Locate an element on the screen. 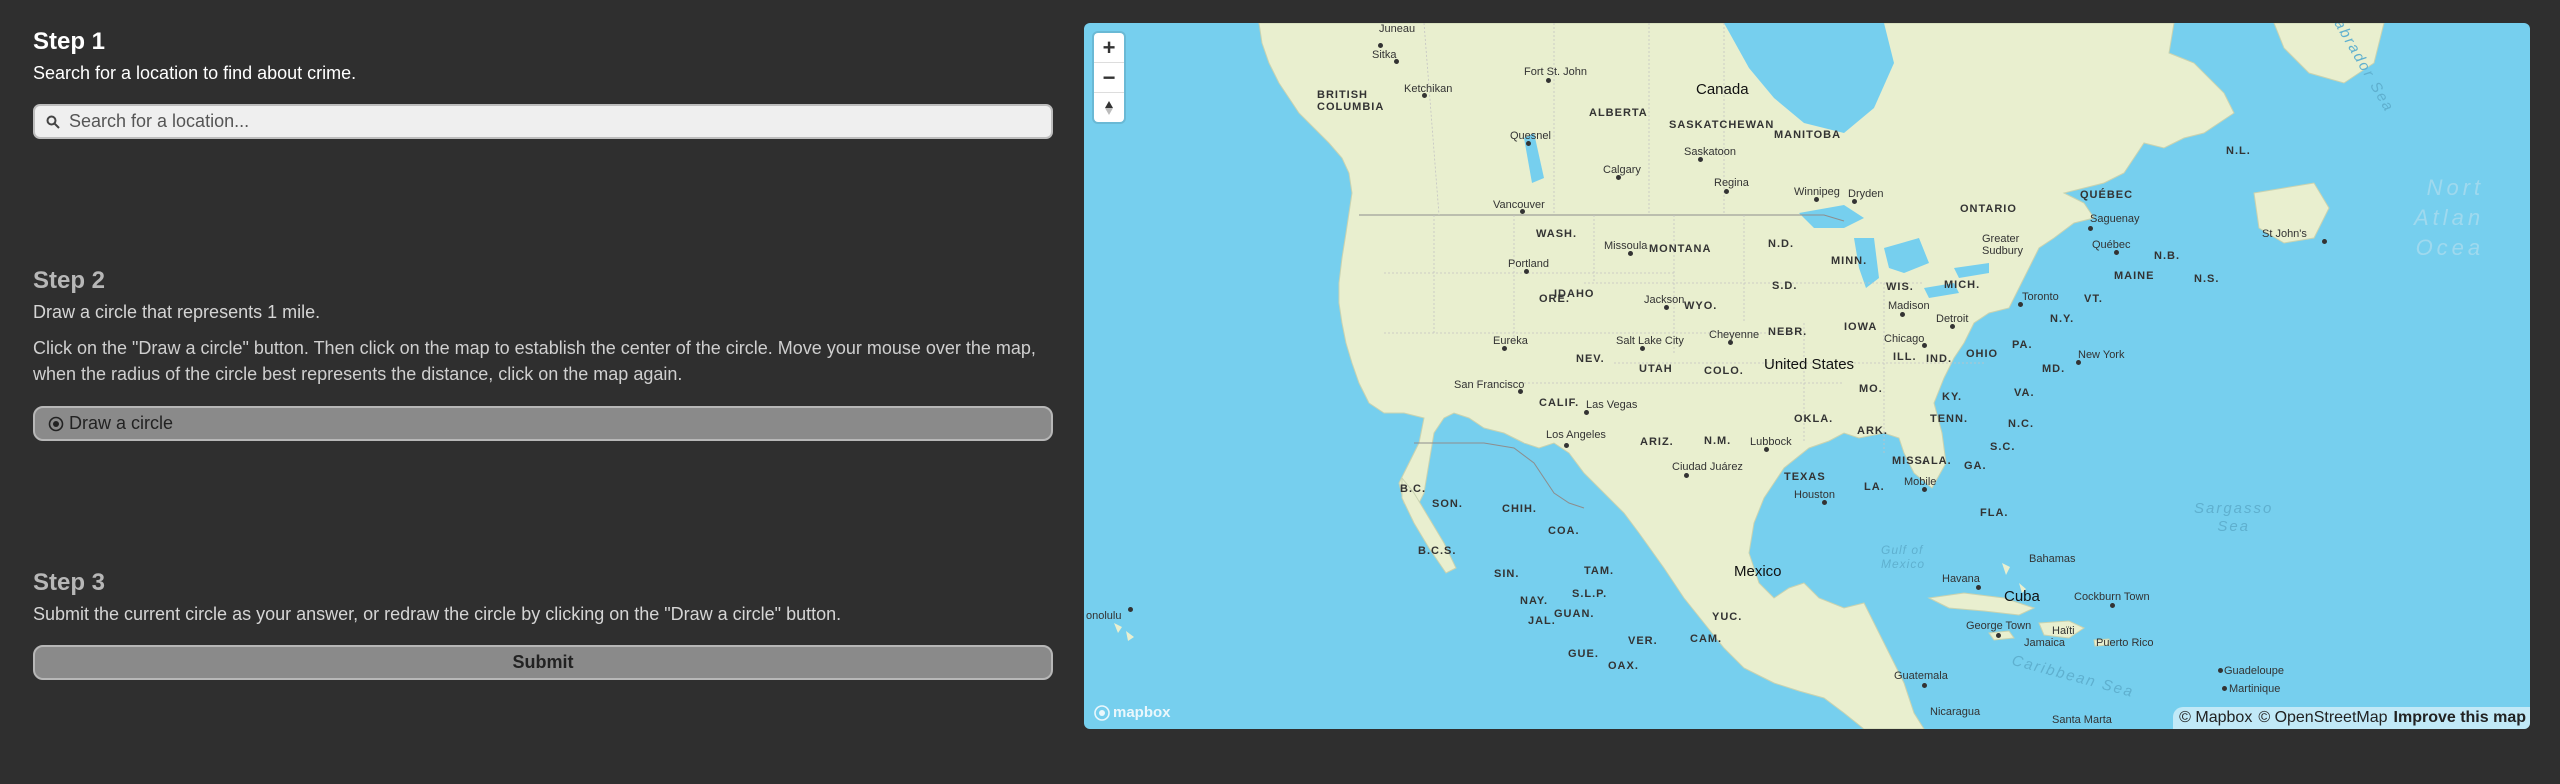 This screenshot has height=784, width=2560. label-mo: MO. is located at coordinates (1871, 389).